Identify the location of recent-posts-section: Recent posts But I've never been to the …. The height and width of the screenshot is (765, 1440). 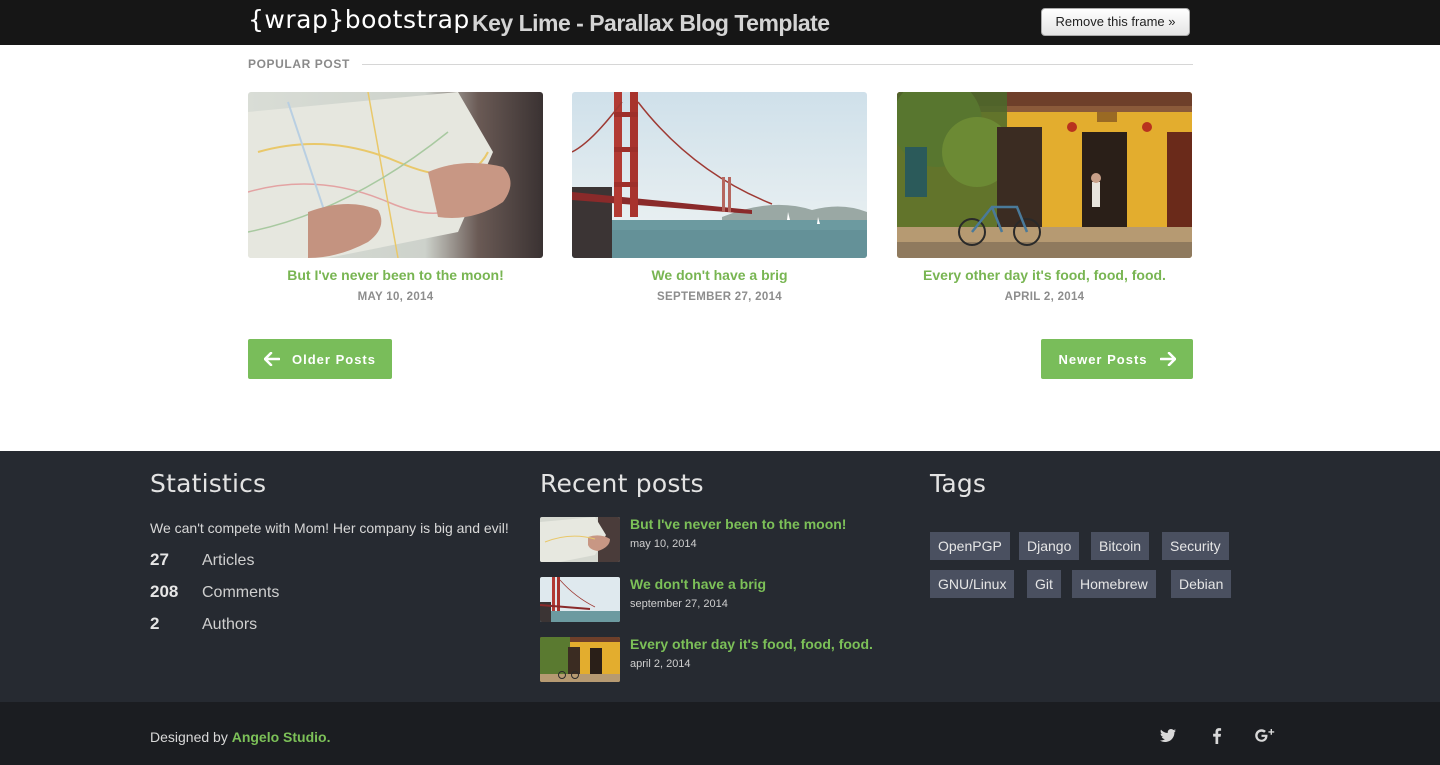
(730, 575).